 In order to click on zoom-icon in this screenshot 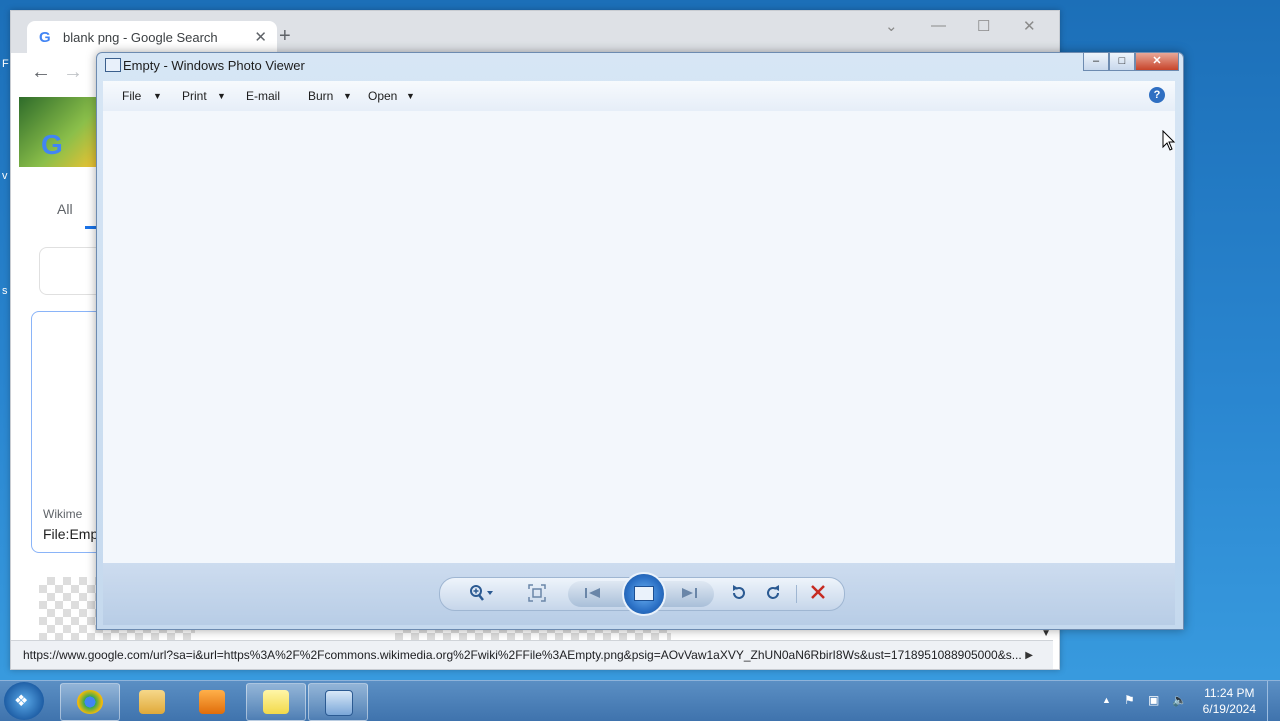, I will do `click(482, 595)`.